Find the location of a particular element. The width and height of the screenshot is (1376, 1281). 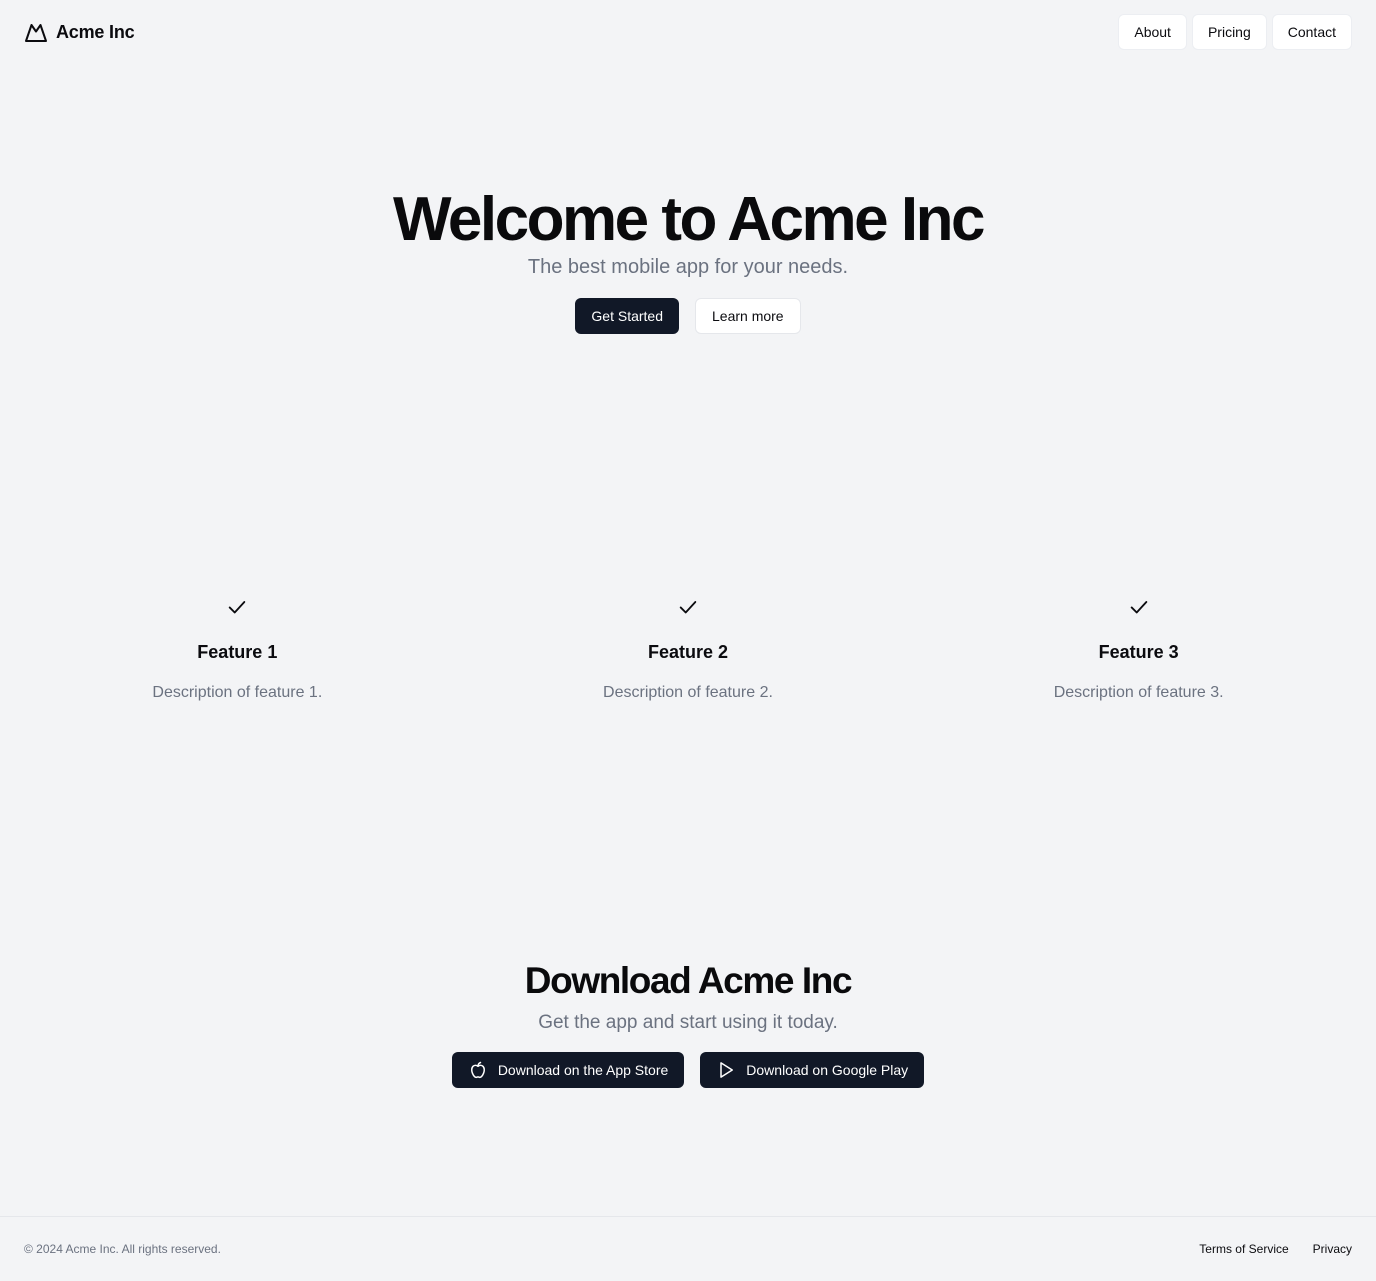

mountain-logo-icon is located at coordinates (36, 33).